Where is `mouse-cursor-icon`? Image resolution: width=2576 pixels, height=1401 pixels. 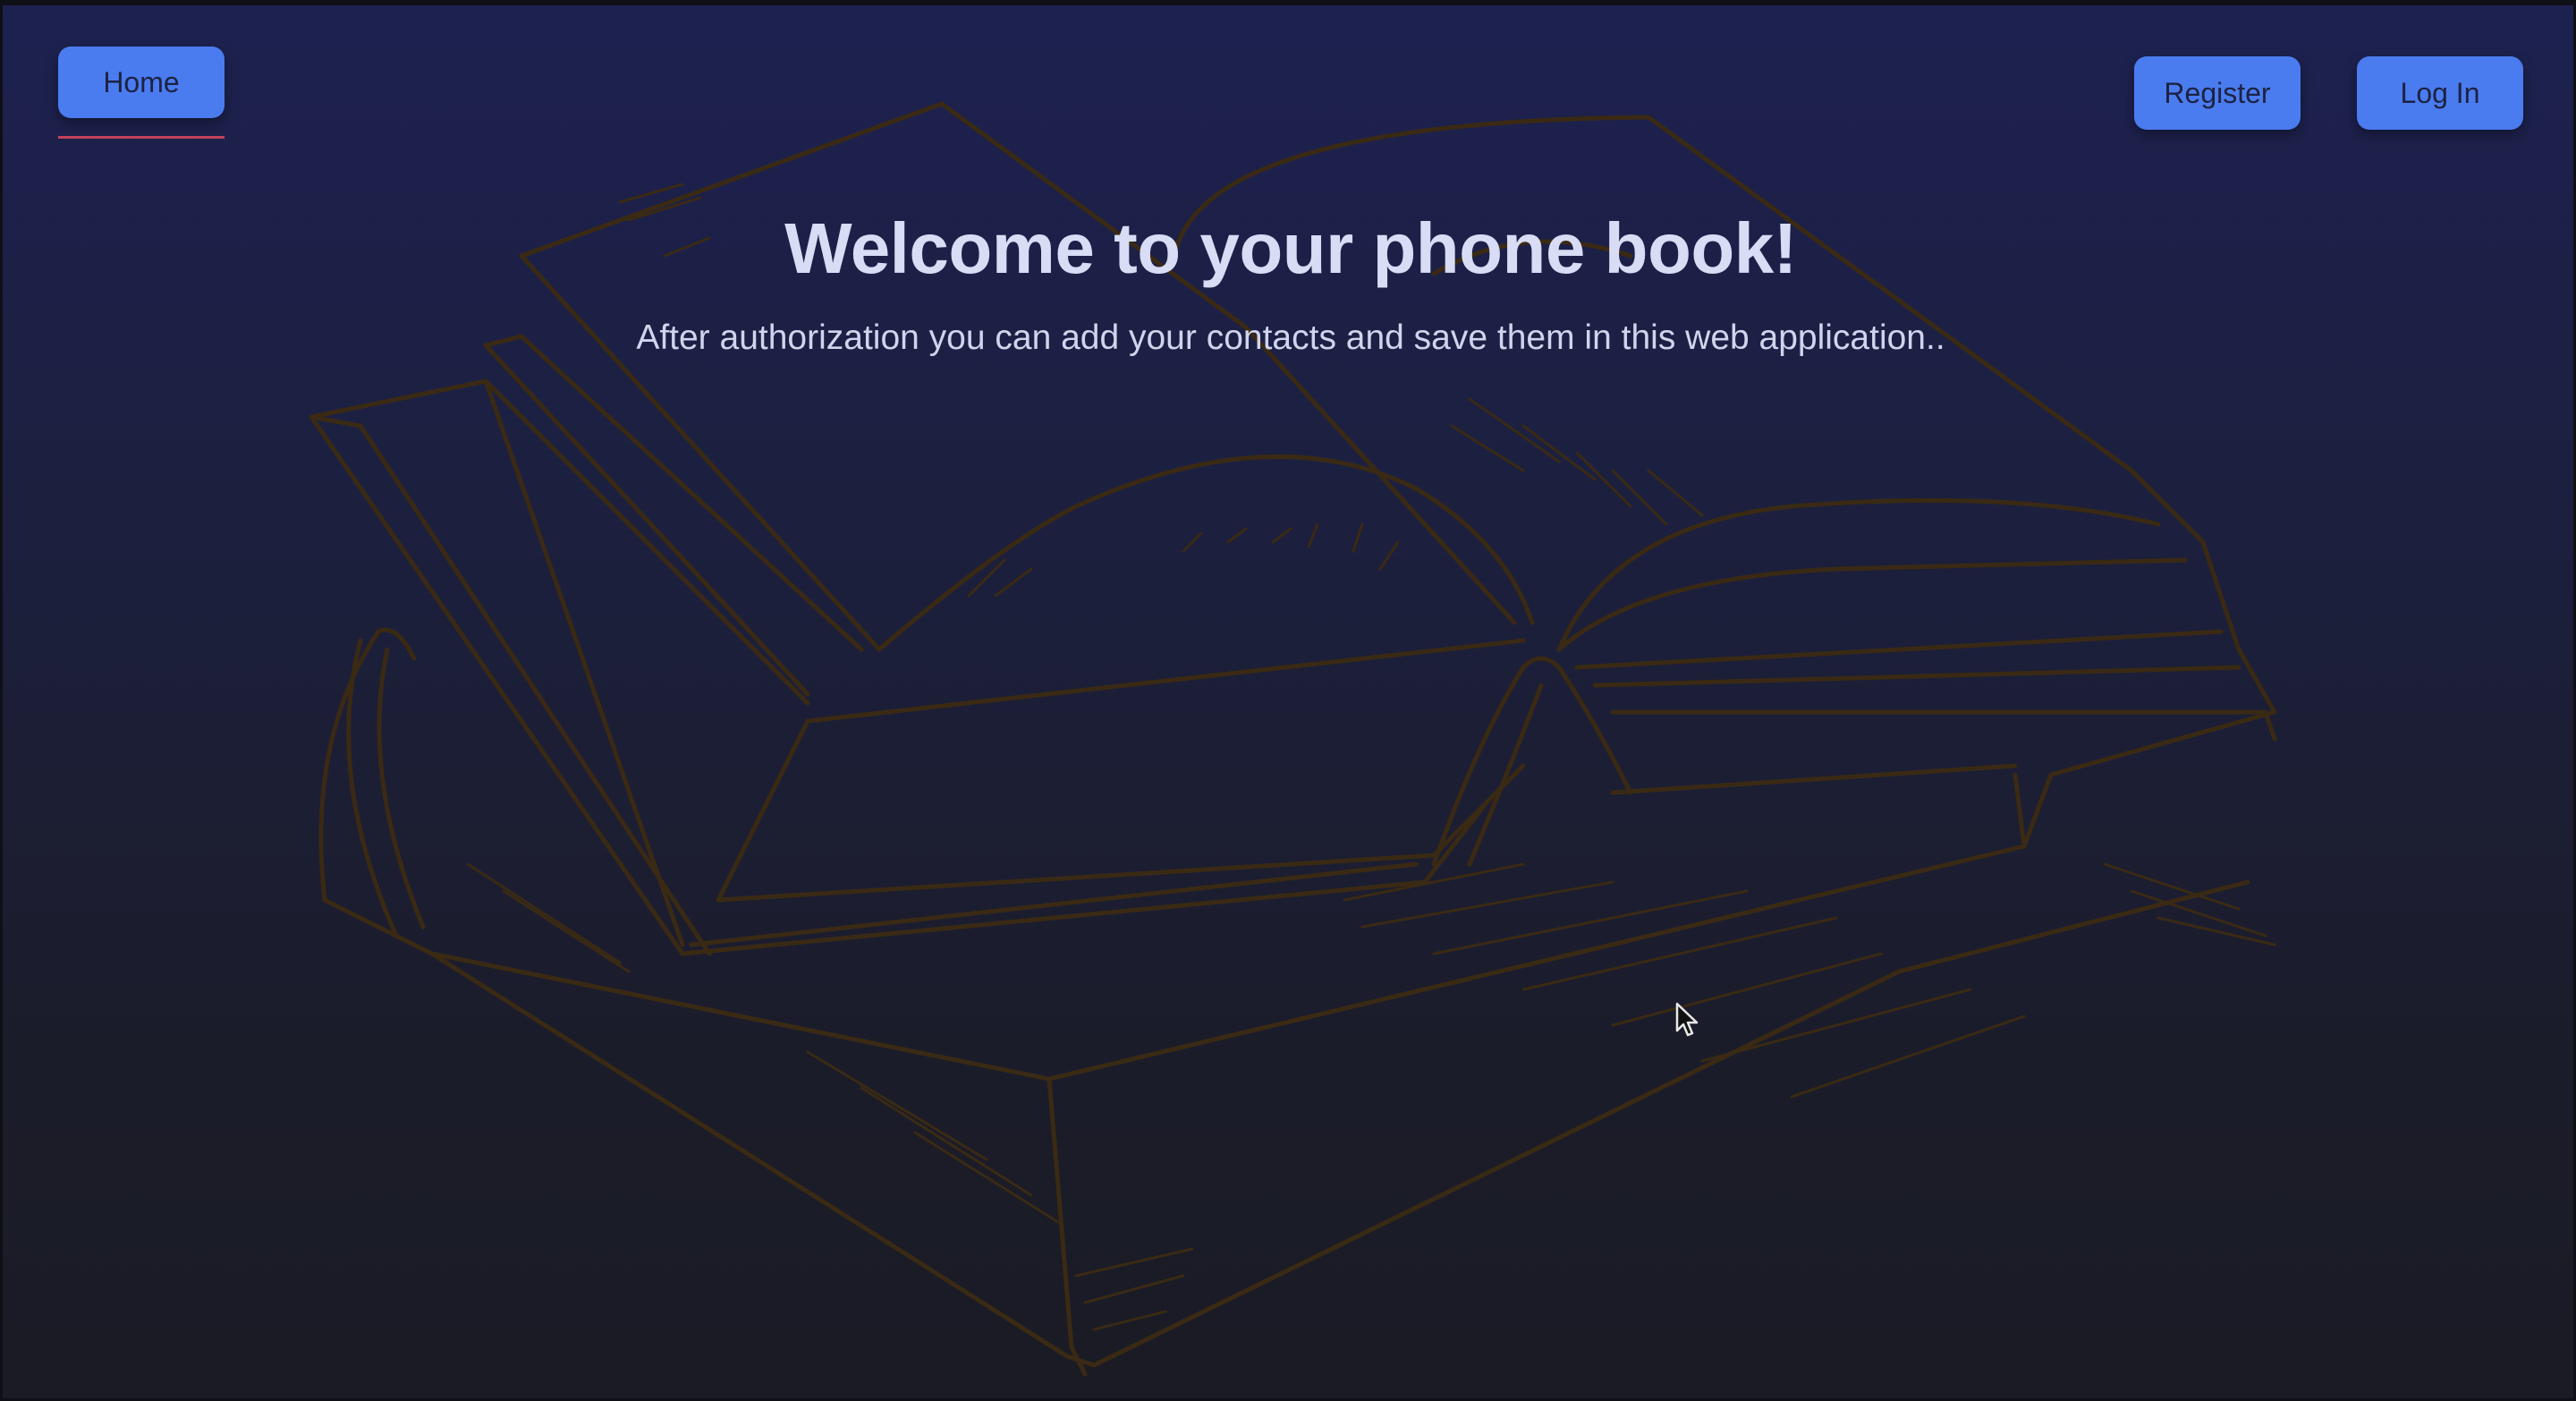
mouse-cursor-icon is located at coordinates (1687, 1020).